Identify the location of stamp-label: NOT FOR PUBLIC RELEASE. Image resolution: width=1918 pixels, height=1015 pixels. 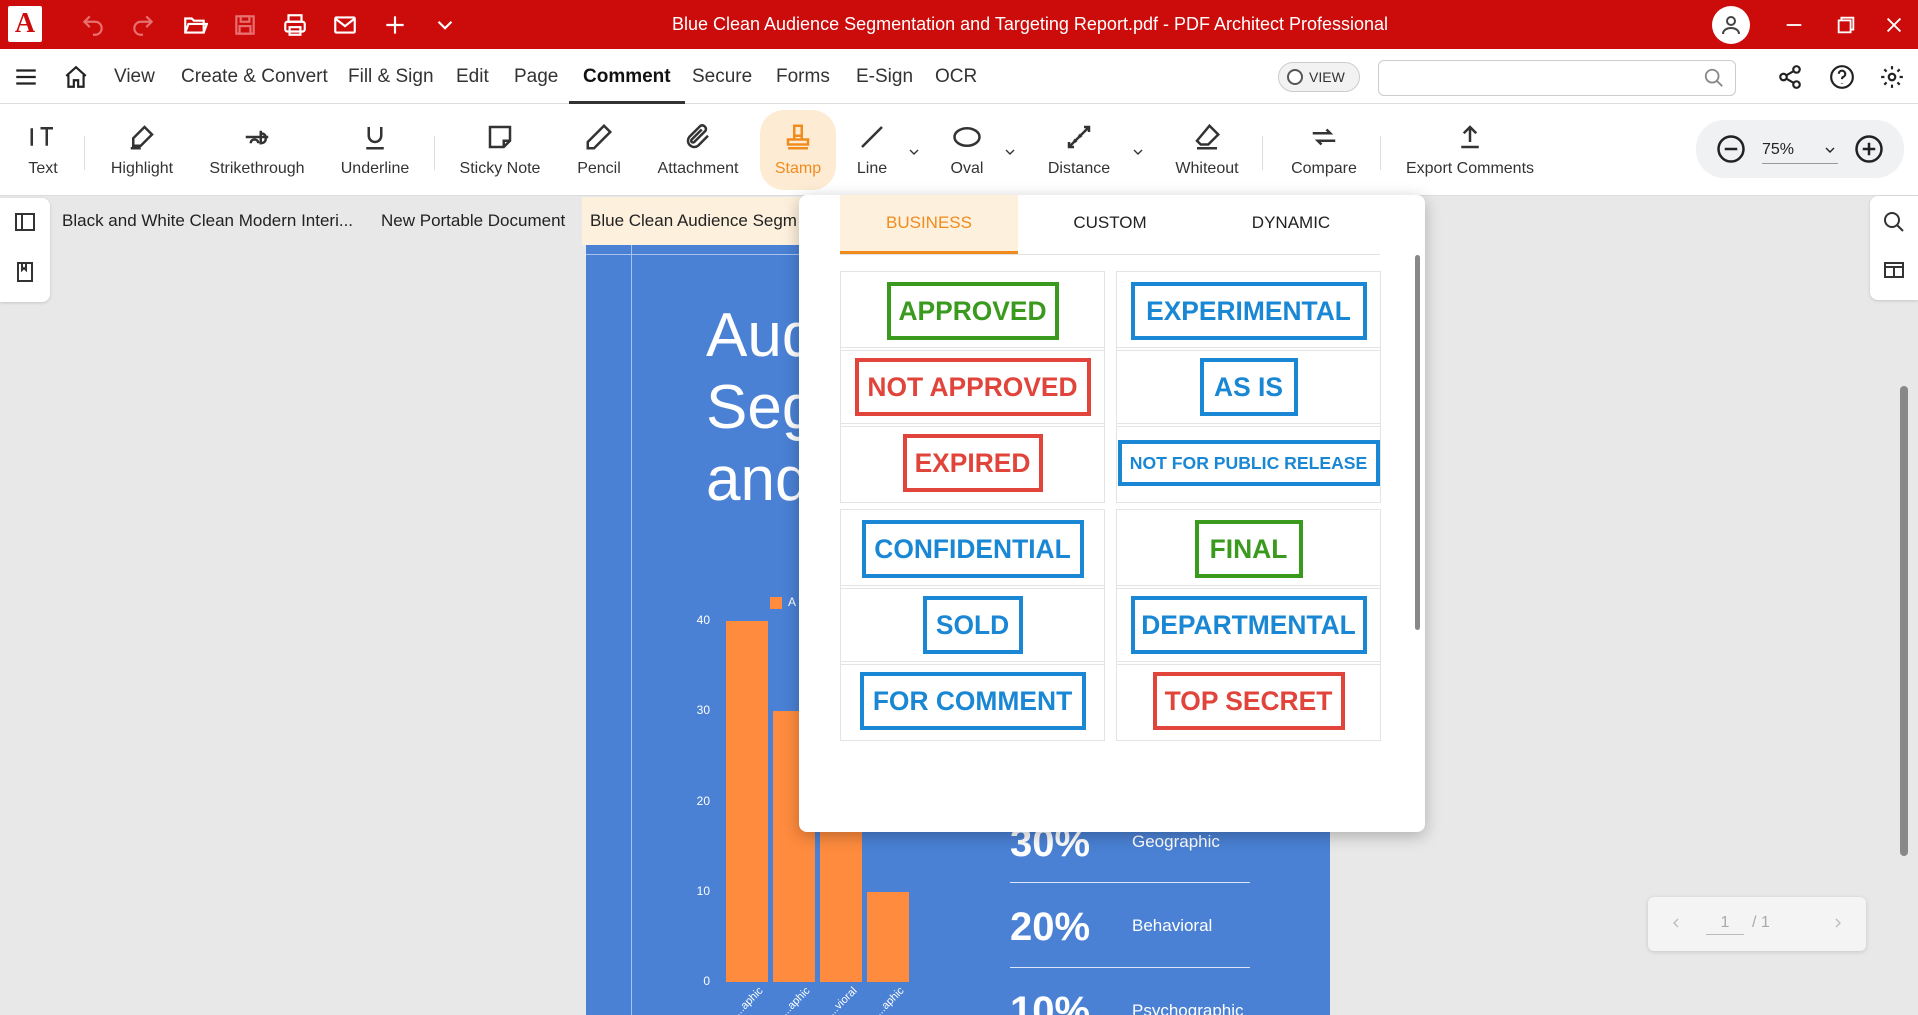
(1248, 463).